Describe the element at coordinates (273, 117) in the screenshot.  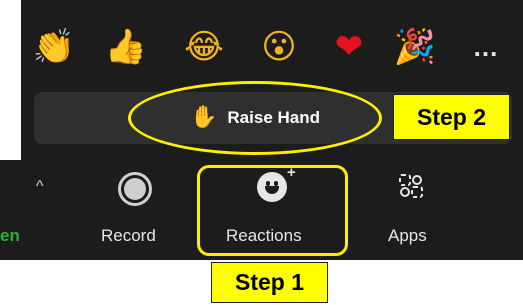
I see `raise-hand-label: Raise Hand` at that location.